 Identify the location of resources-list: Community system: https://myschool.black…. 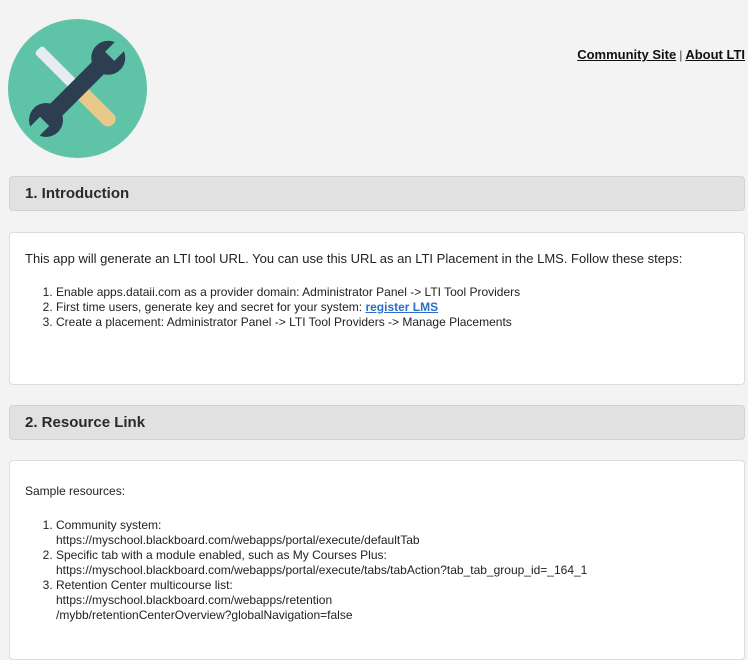
(377, 570).